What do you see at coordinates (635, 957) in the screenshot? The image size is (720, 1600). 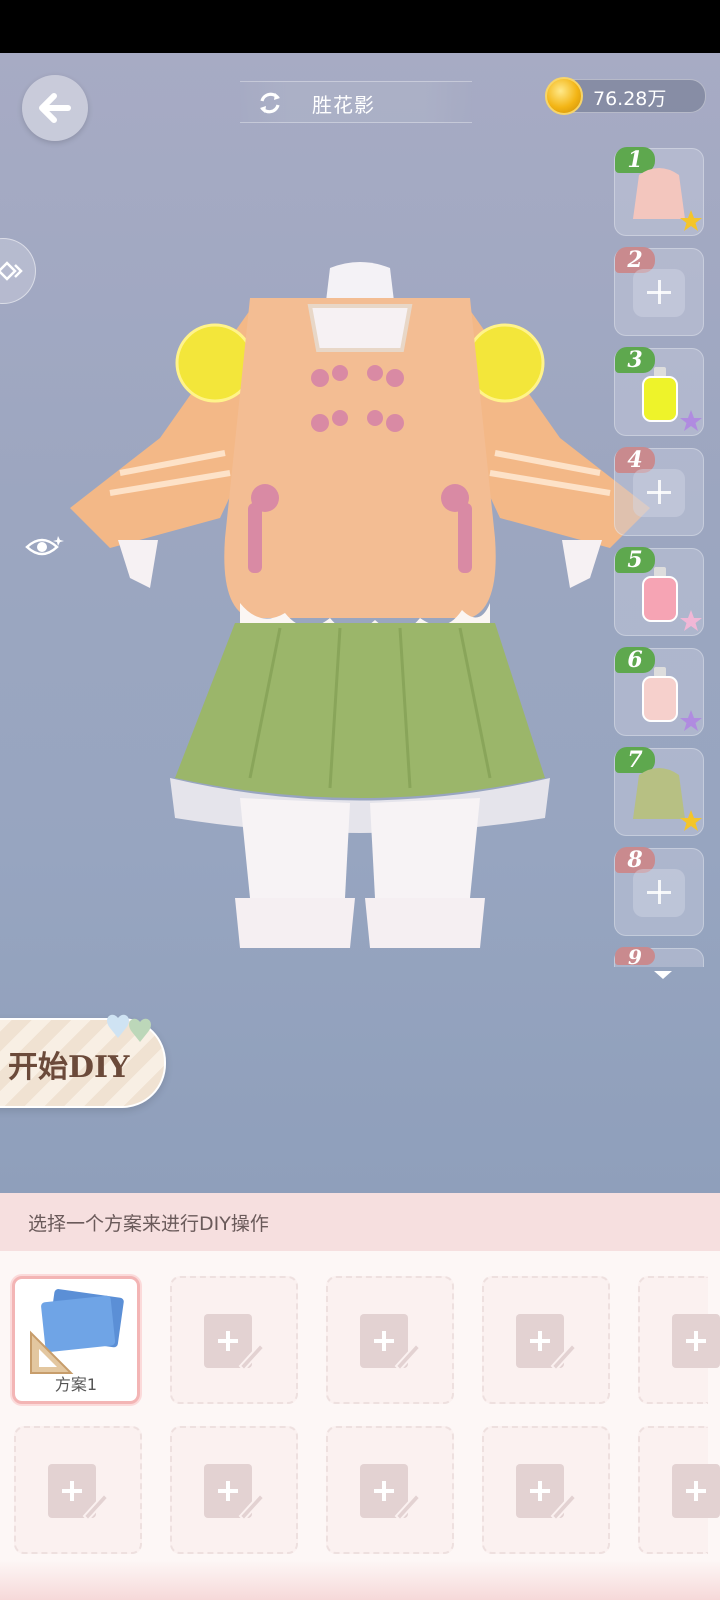 I see `slot-number: 9` at bounding box center [635, 957].